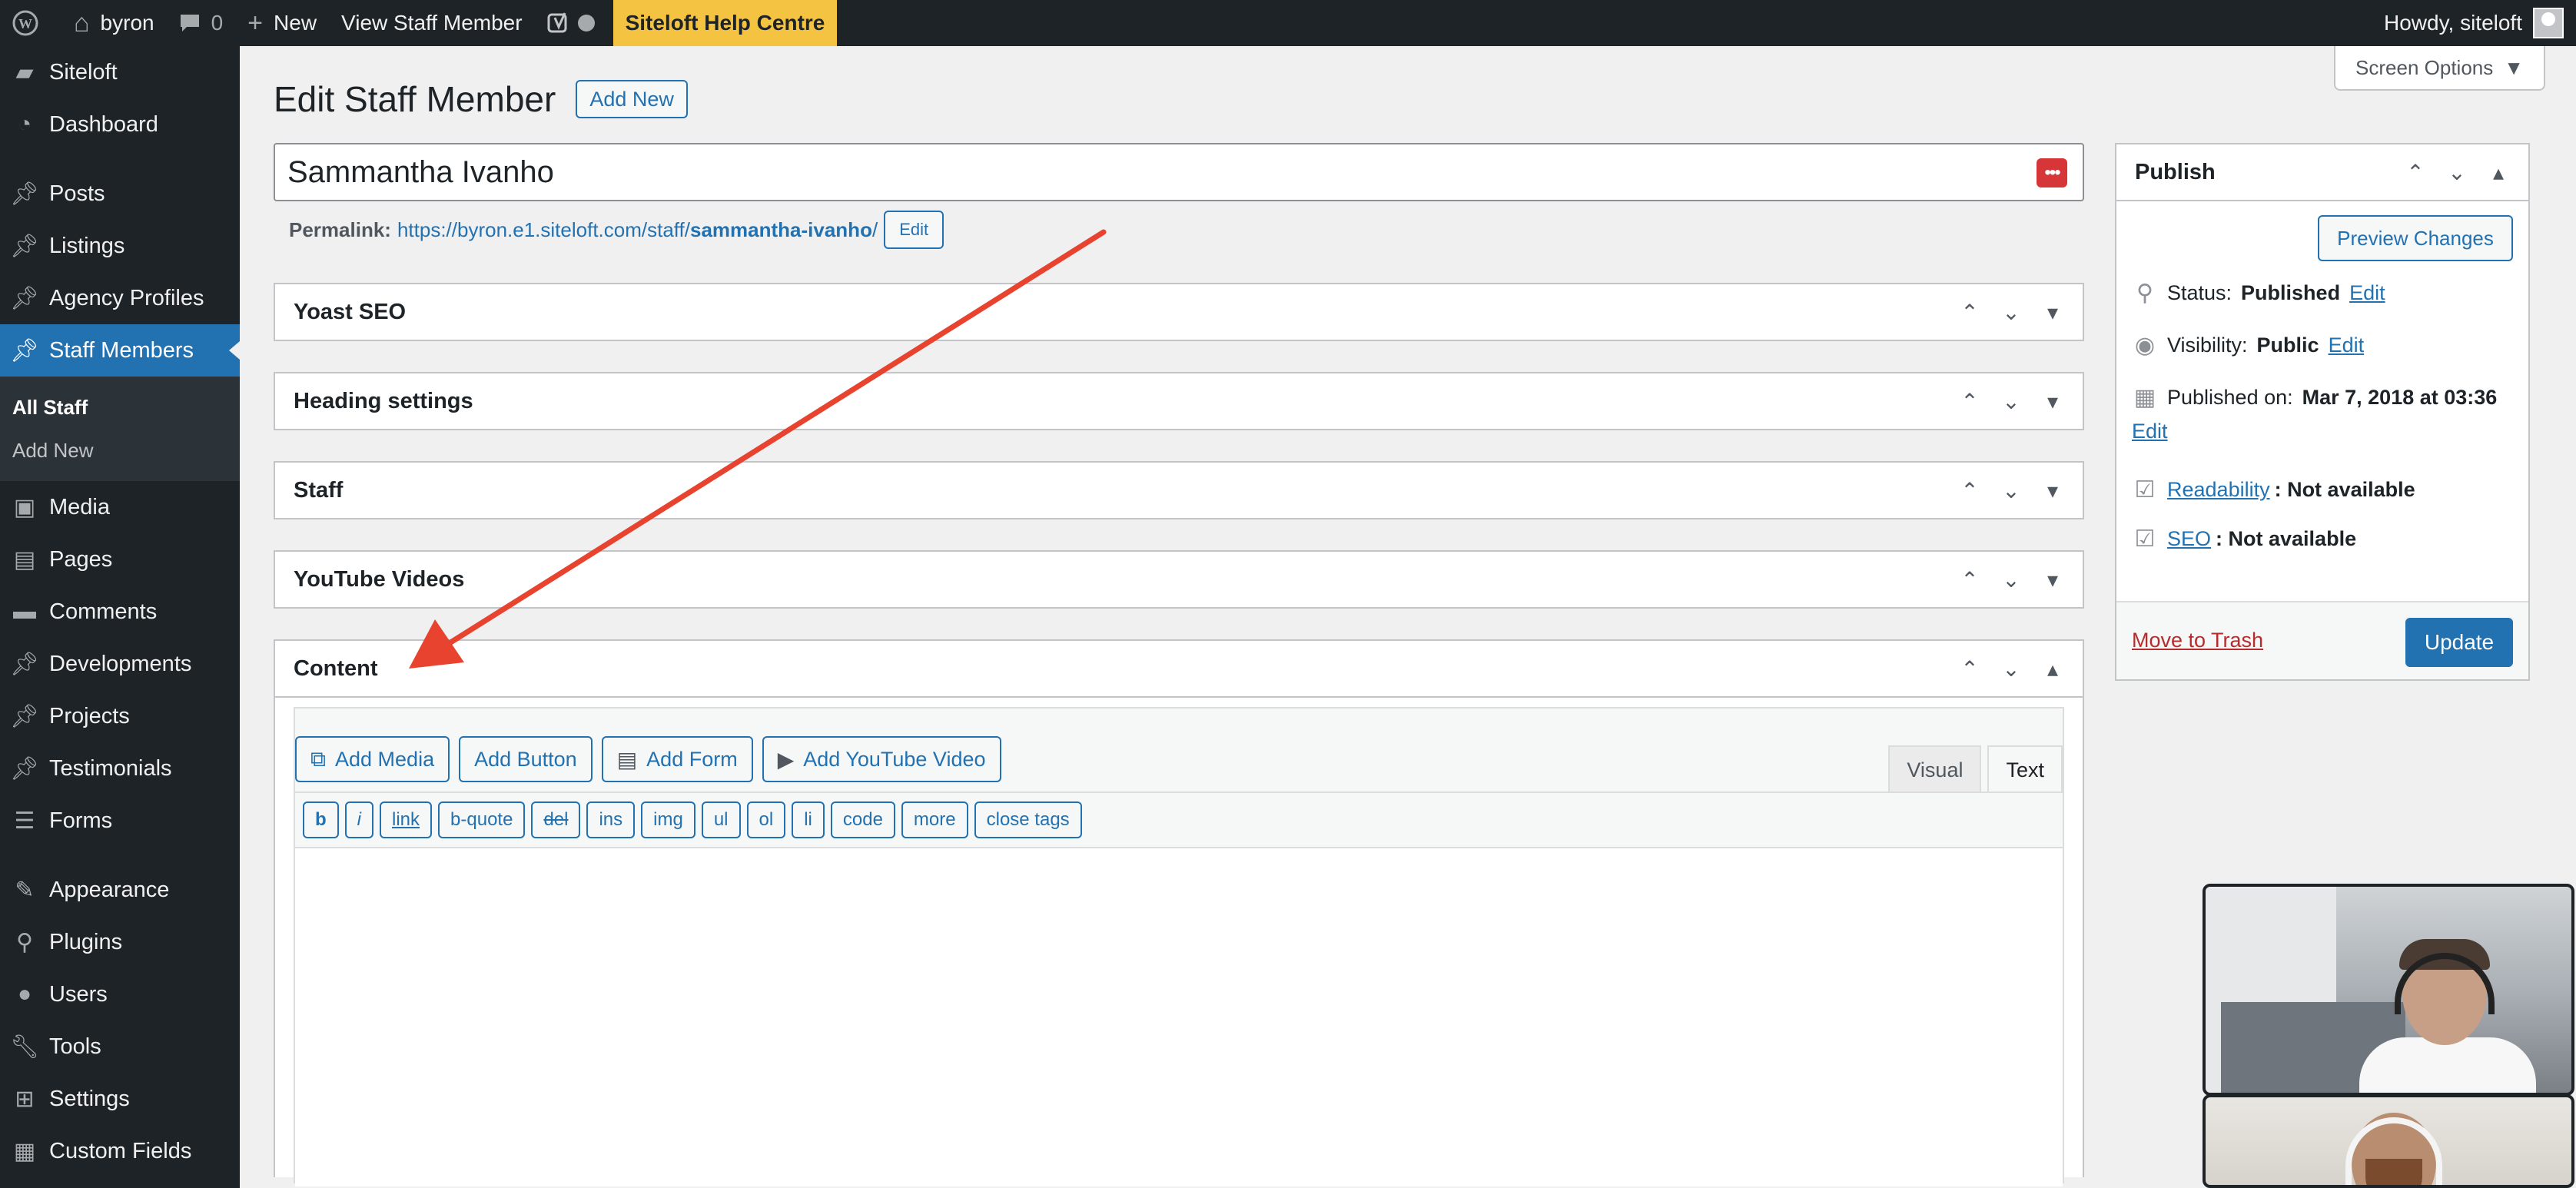 The height and width of the screenshot is (1188, 2576). Describe the element at coordinates (2447, 1065) in the screenshot. I see `person-body` at that location.